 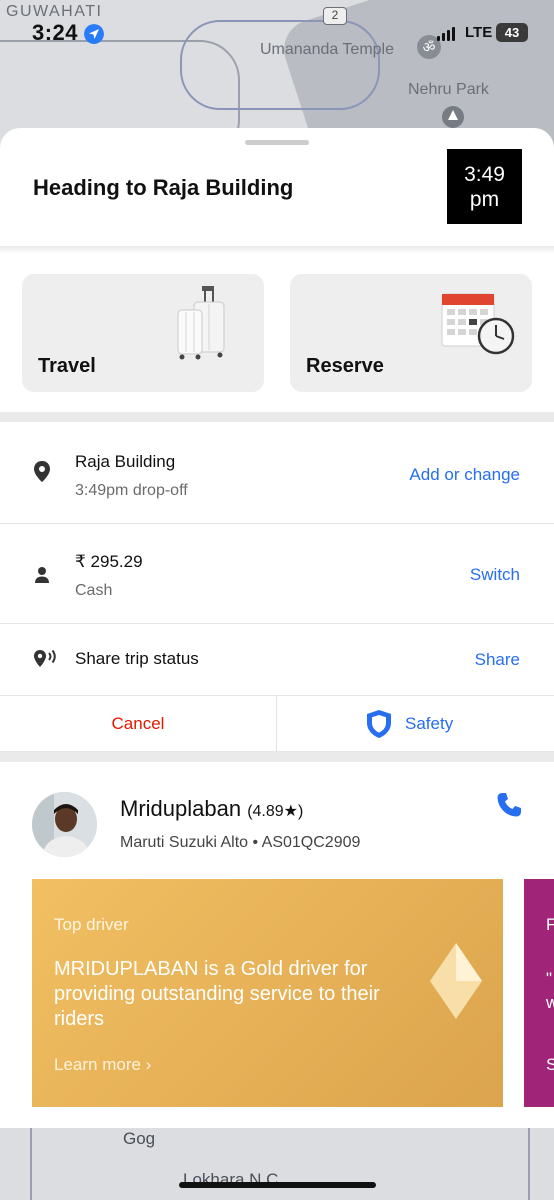 I want to click on driver-name: Mriduplaban, so click(x=181, y=808).